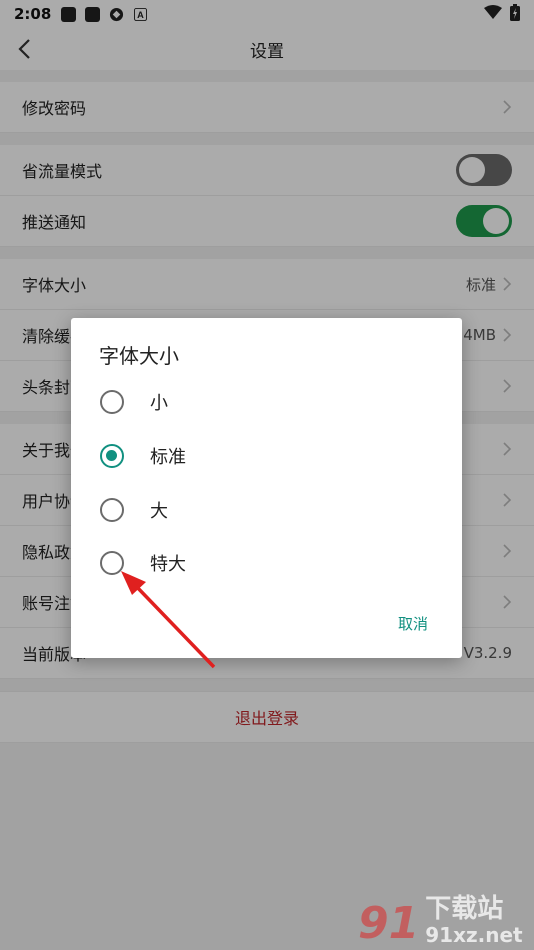 The image size is (534, 950). I want to click on option-label: 大, so click(159, 511).